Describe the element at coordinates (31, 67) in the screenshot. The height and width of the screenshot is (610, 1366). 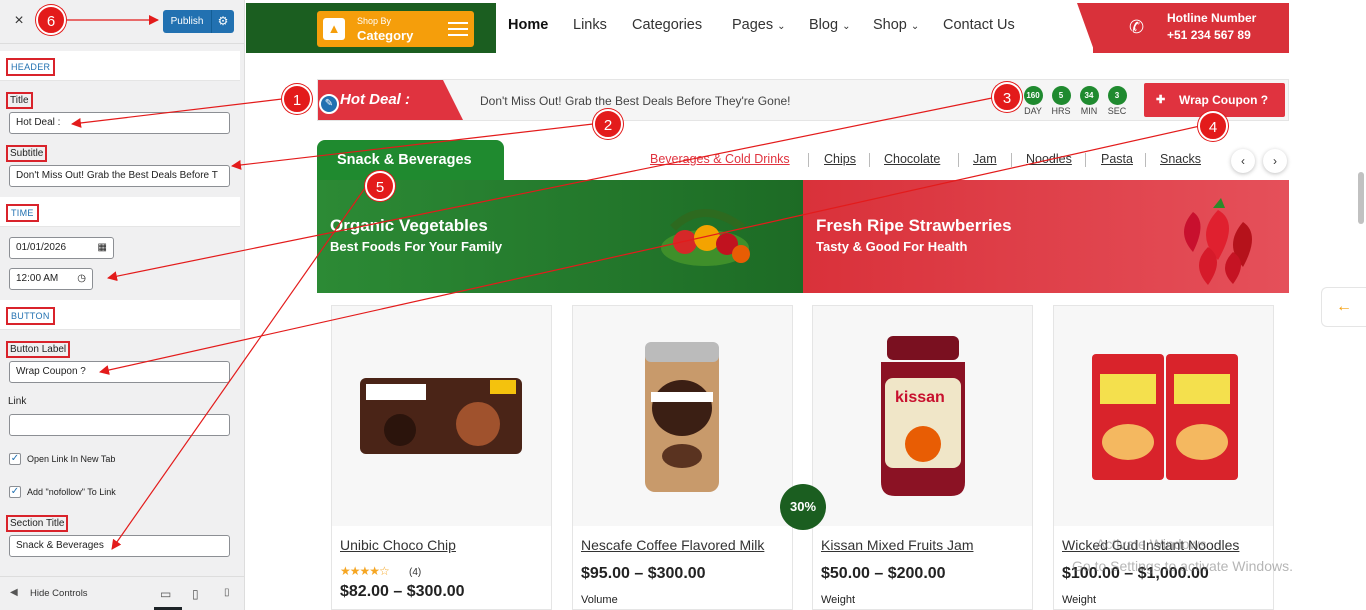
I see `section-header-label: HEADER` at that location.